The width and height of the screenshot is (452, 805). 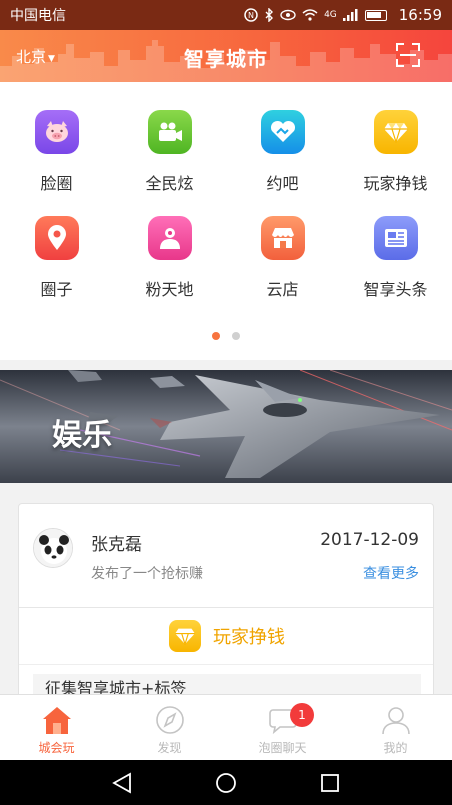 I want to click on grid-item-cloud-store: 云店, so click(x=282, y=258).